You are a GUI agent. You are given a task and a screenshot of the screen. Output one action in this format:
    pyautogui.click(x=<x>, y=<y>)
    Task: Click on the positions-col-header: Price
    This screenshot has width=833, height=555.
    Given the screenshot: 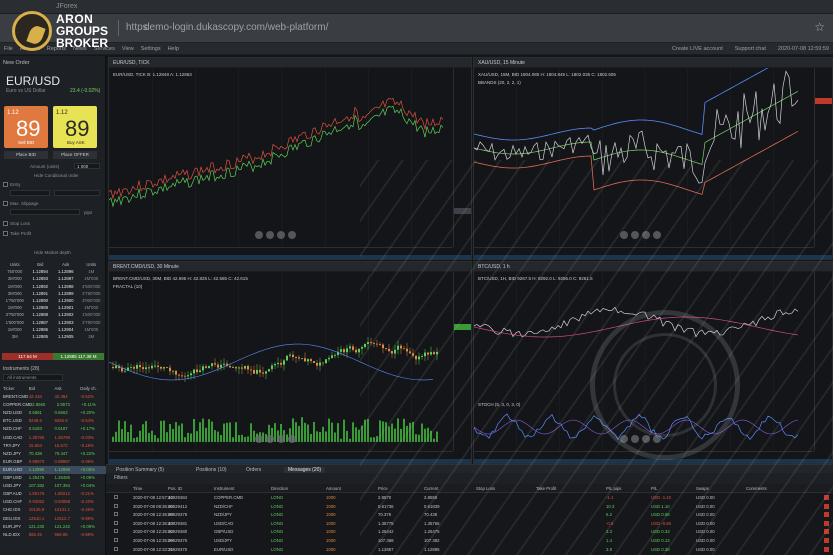 What is the action you would take?
    pyautogui.click(x=383, y=488)
    